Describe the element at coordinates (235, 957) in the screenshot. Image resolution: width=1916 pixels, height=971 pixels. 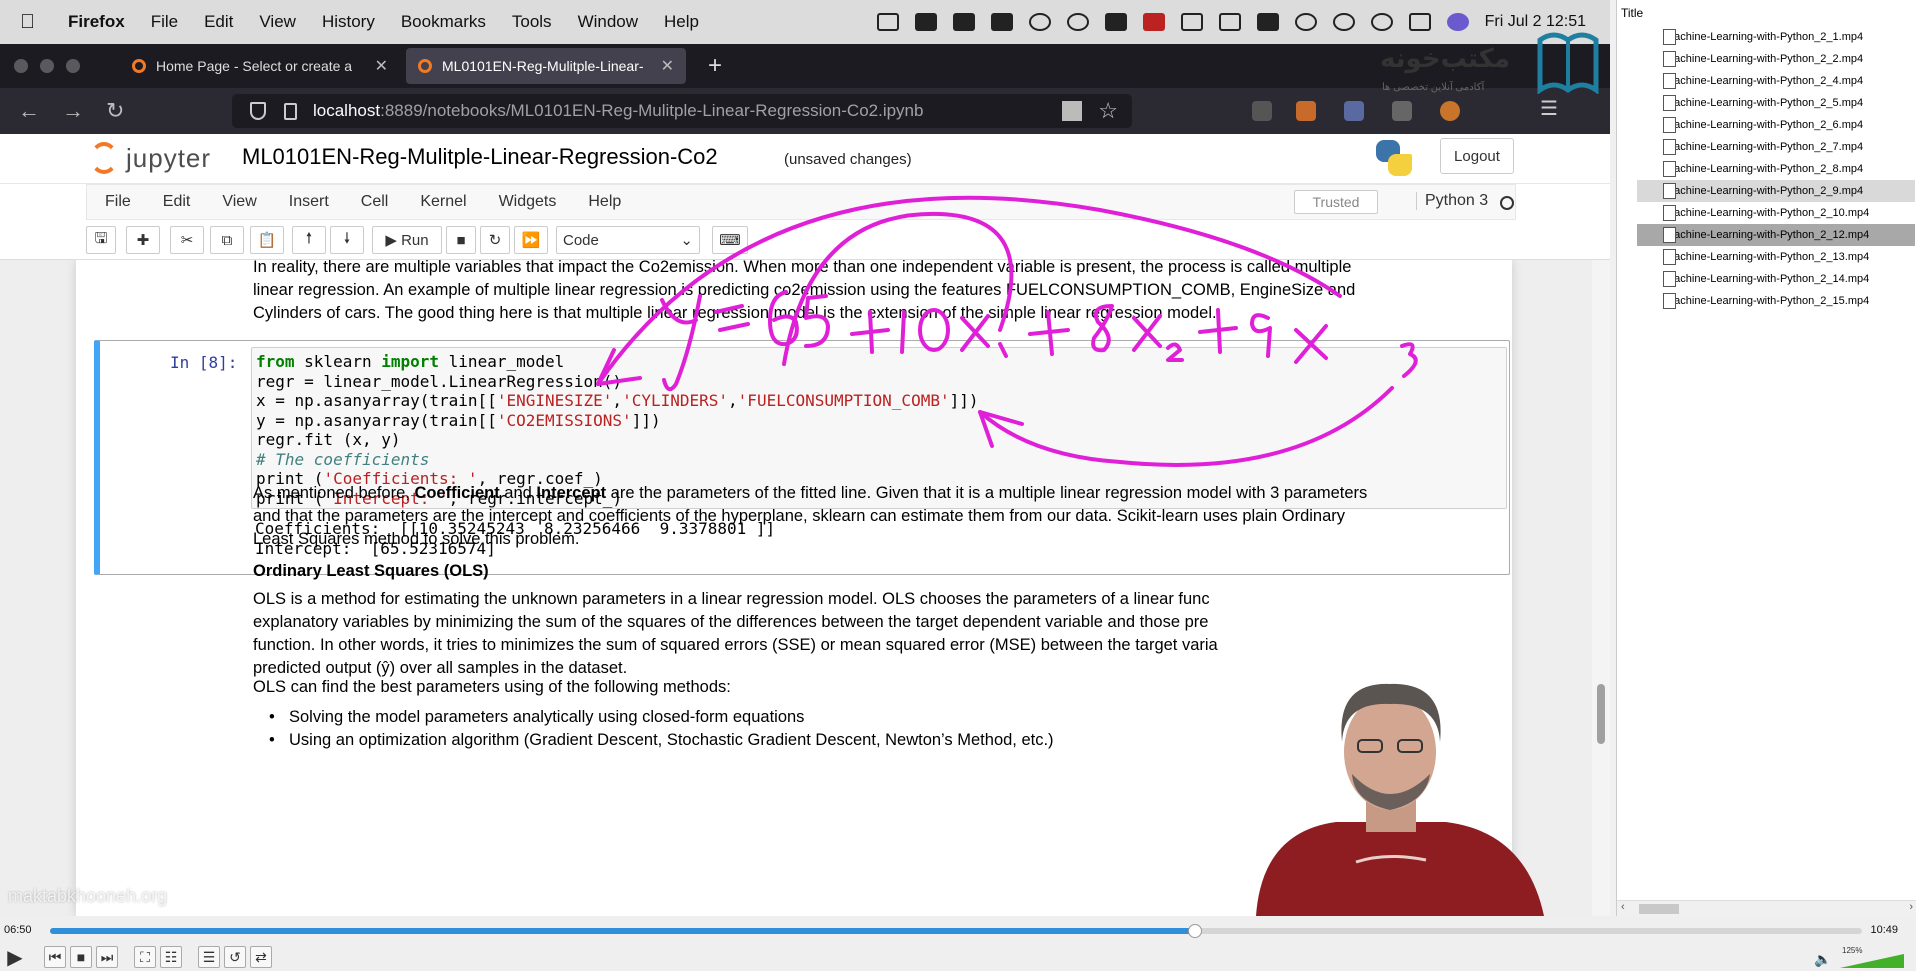
I see `loop-button: ↺` at that location.